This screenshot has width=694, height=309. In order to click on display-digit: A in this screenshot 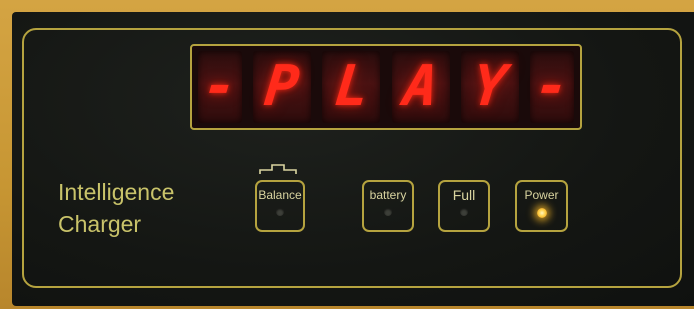, I will do `click(420, 87)`.